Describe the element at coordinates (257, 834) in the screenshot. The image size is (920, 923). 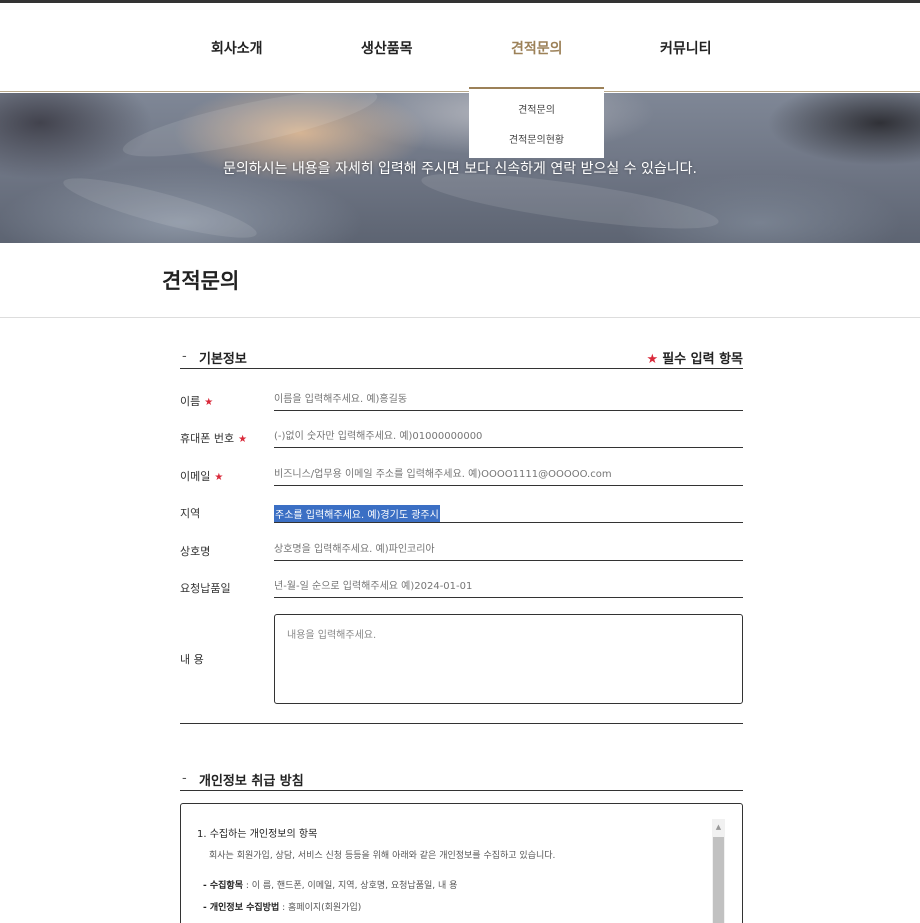
I see `privacy-item-heading: 1. 수집하는 개인정보의 항목` at that location.